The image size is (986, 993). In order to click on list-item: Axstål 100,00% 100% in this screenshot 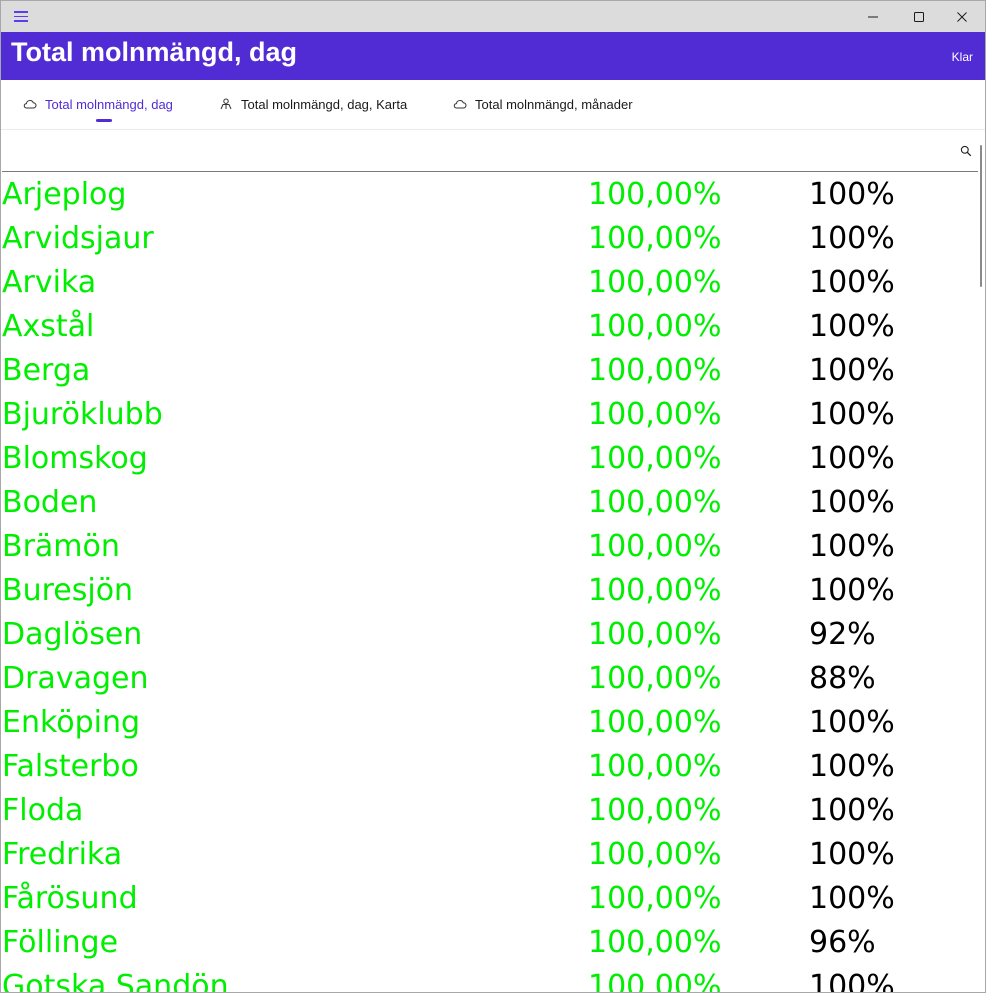, I will do `click(490, 327)`.